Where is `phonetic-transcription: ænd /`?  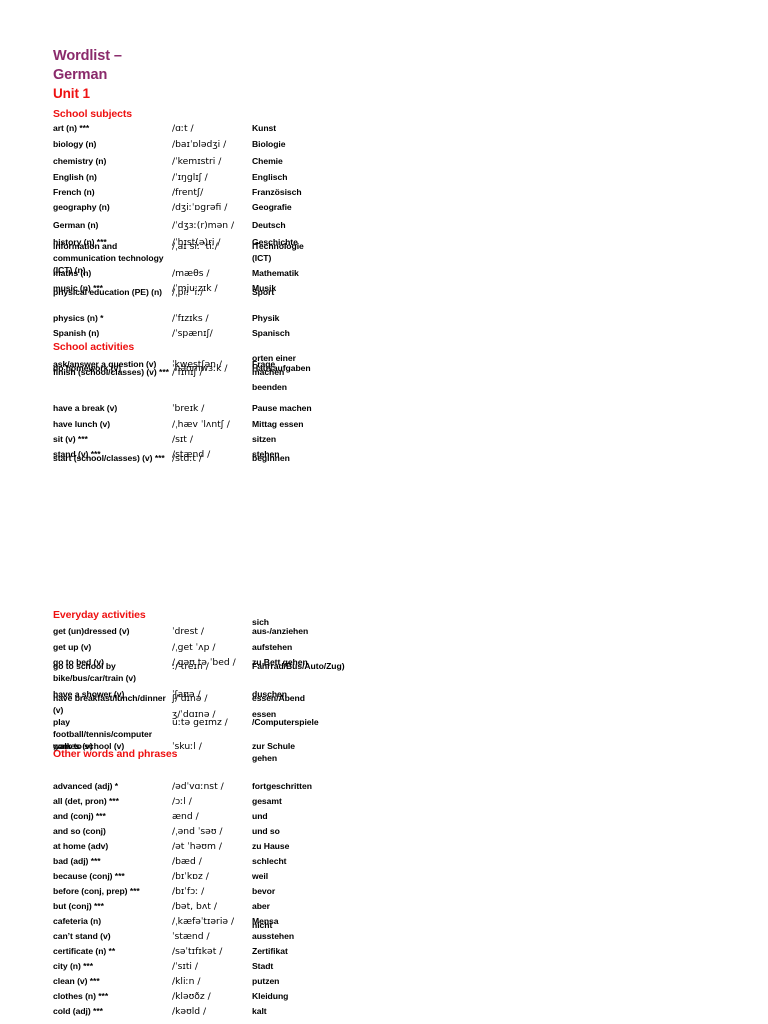 phonetic-transcription: ænd / is located at coordinates (185, 816).